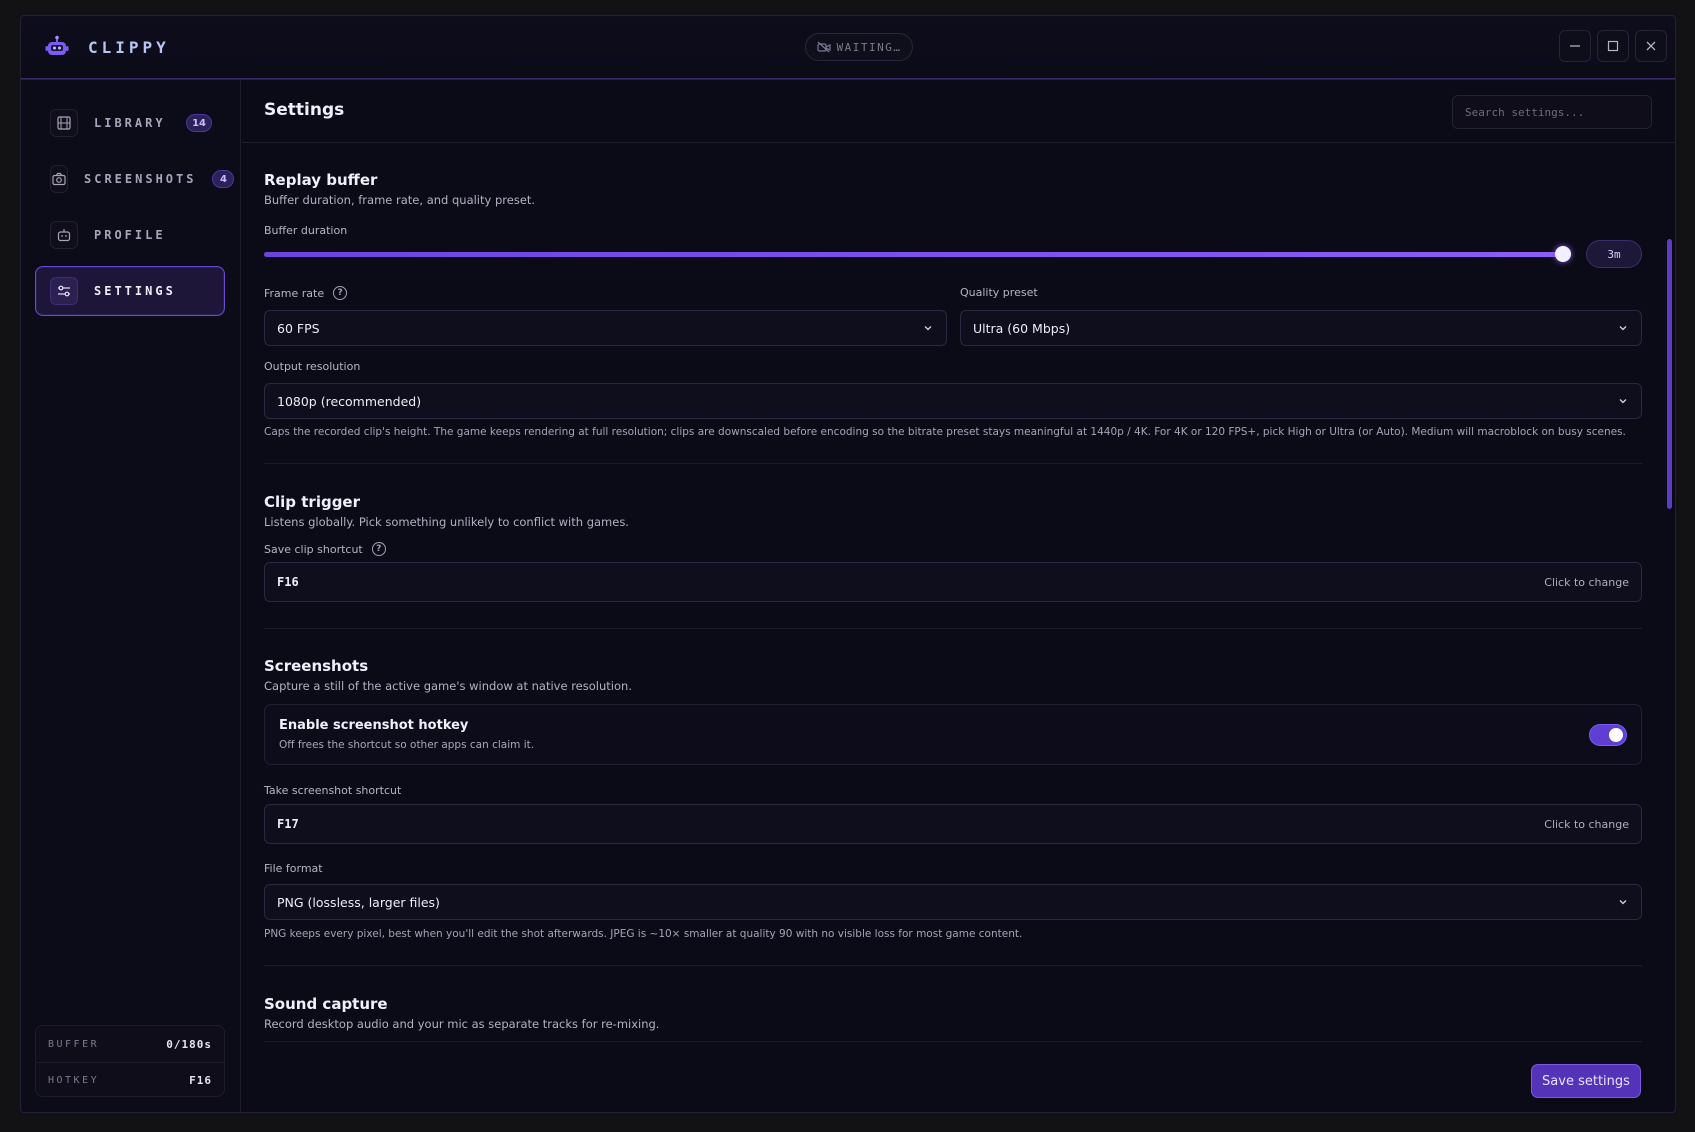 The width and height of the screenshot is (1695, 1132). Describe the element at coordinates (223, 179) in the screenshot. I see `screenshots-count-badge: 4` at that location.